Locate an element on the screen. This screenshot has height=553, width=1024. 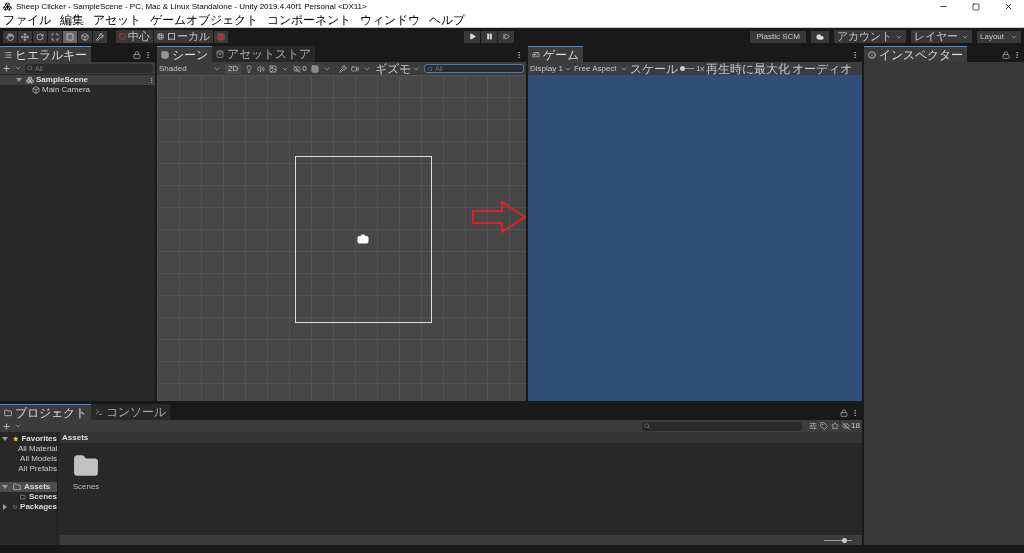
step-icon is located at coordinates (506, 36).